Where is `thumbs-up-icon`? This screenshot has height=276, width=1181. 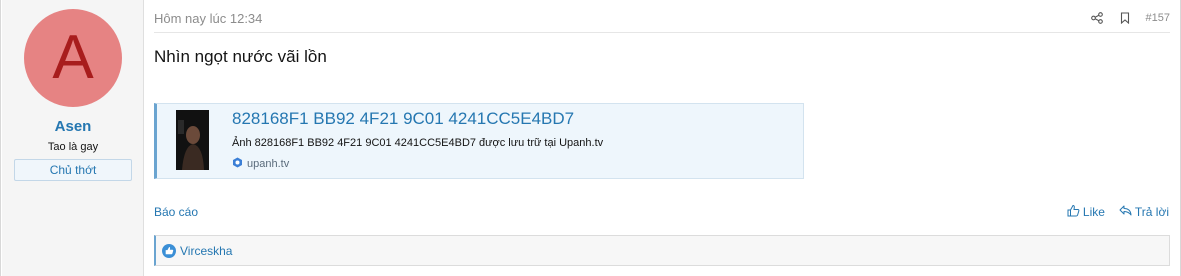 thumbs-up-icon is located at coordinates (1073, 212).